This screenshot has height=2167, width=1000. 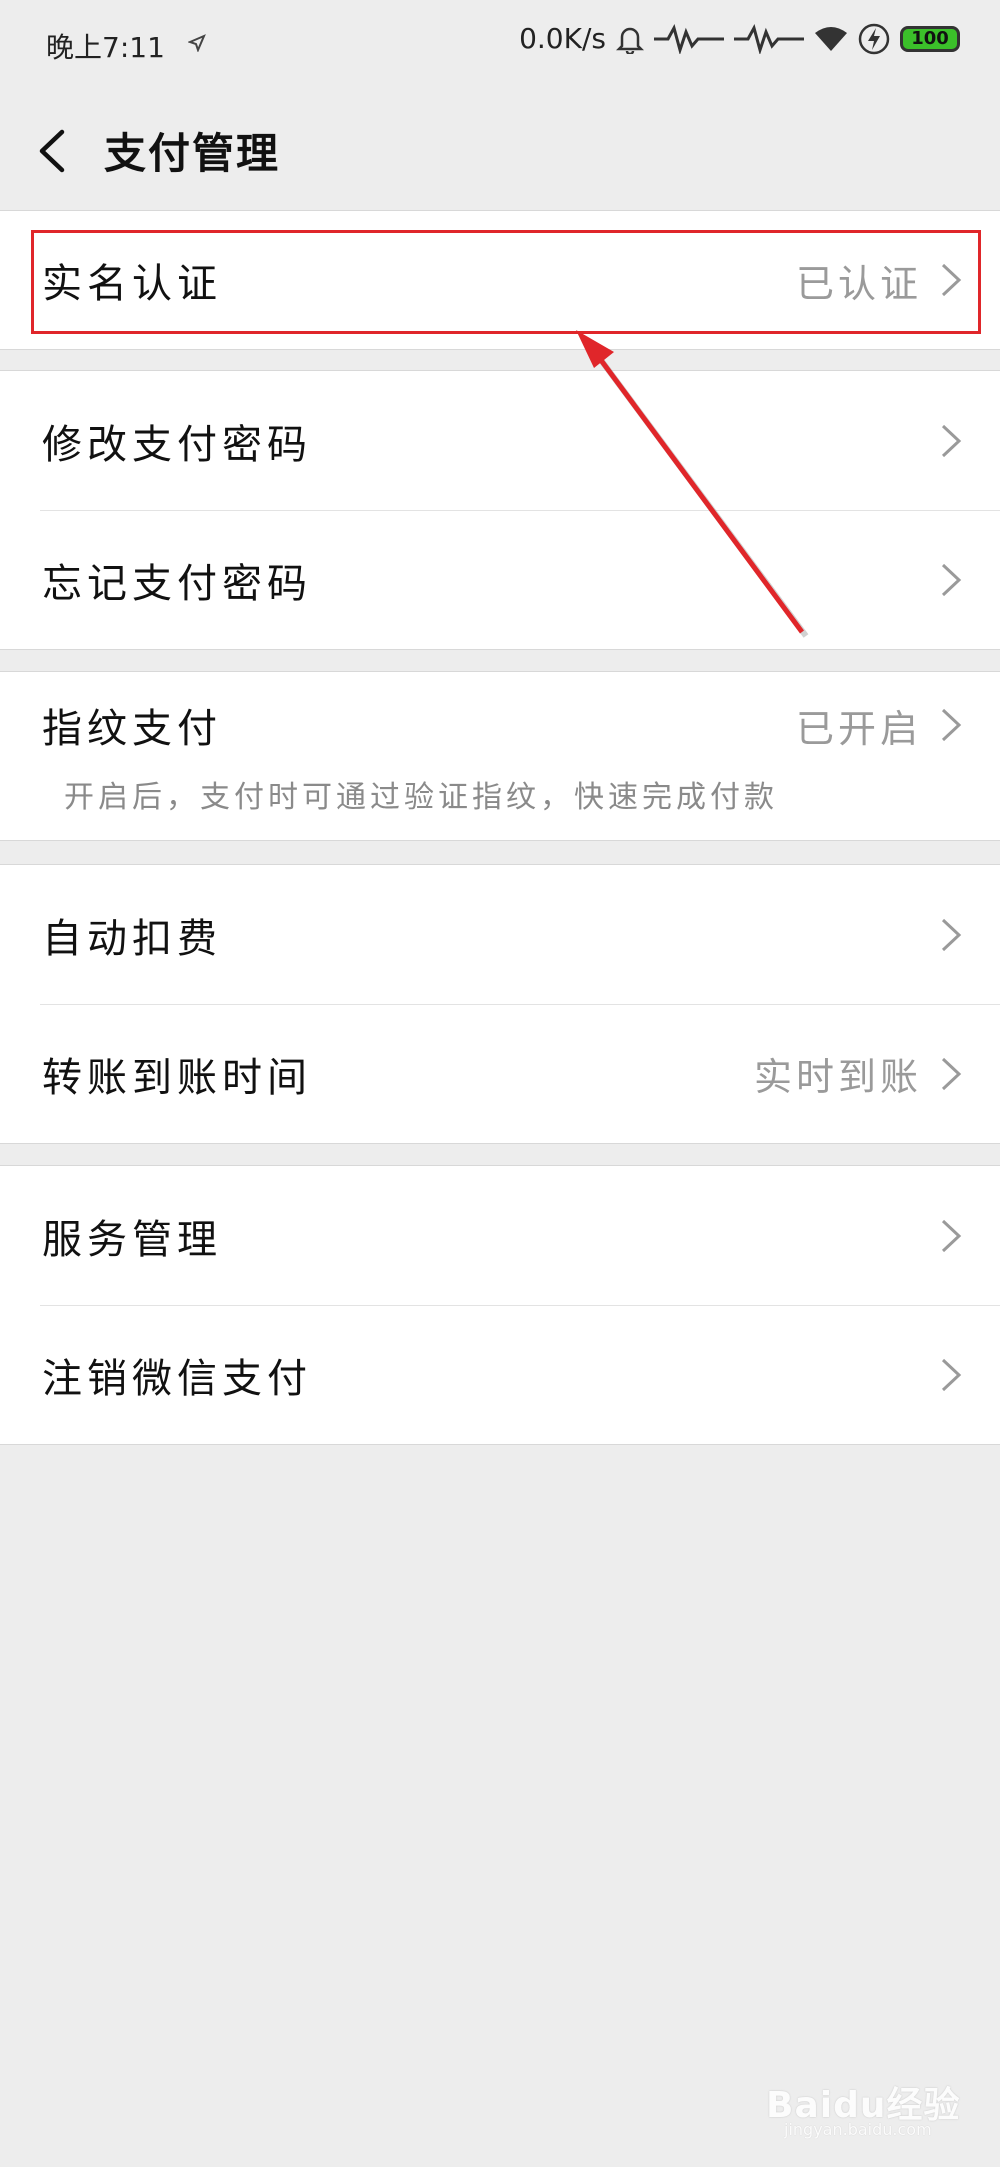 I want to click on row-label: 修改支付密码, so click(x=177, y=444).